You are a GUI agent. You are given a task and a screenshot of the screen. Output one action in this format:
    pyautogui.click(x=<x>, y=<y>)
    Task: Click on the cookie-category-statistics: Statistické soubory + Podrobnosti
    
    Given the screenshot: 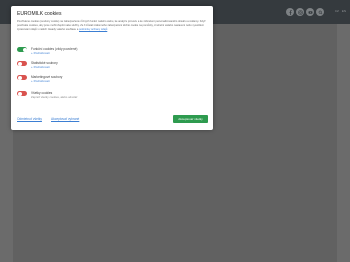 What is the action you would take?
    pyautogui.click(x=37, y=65)
    